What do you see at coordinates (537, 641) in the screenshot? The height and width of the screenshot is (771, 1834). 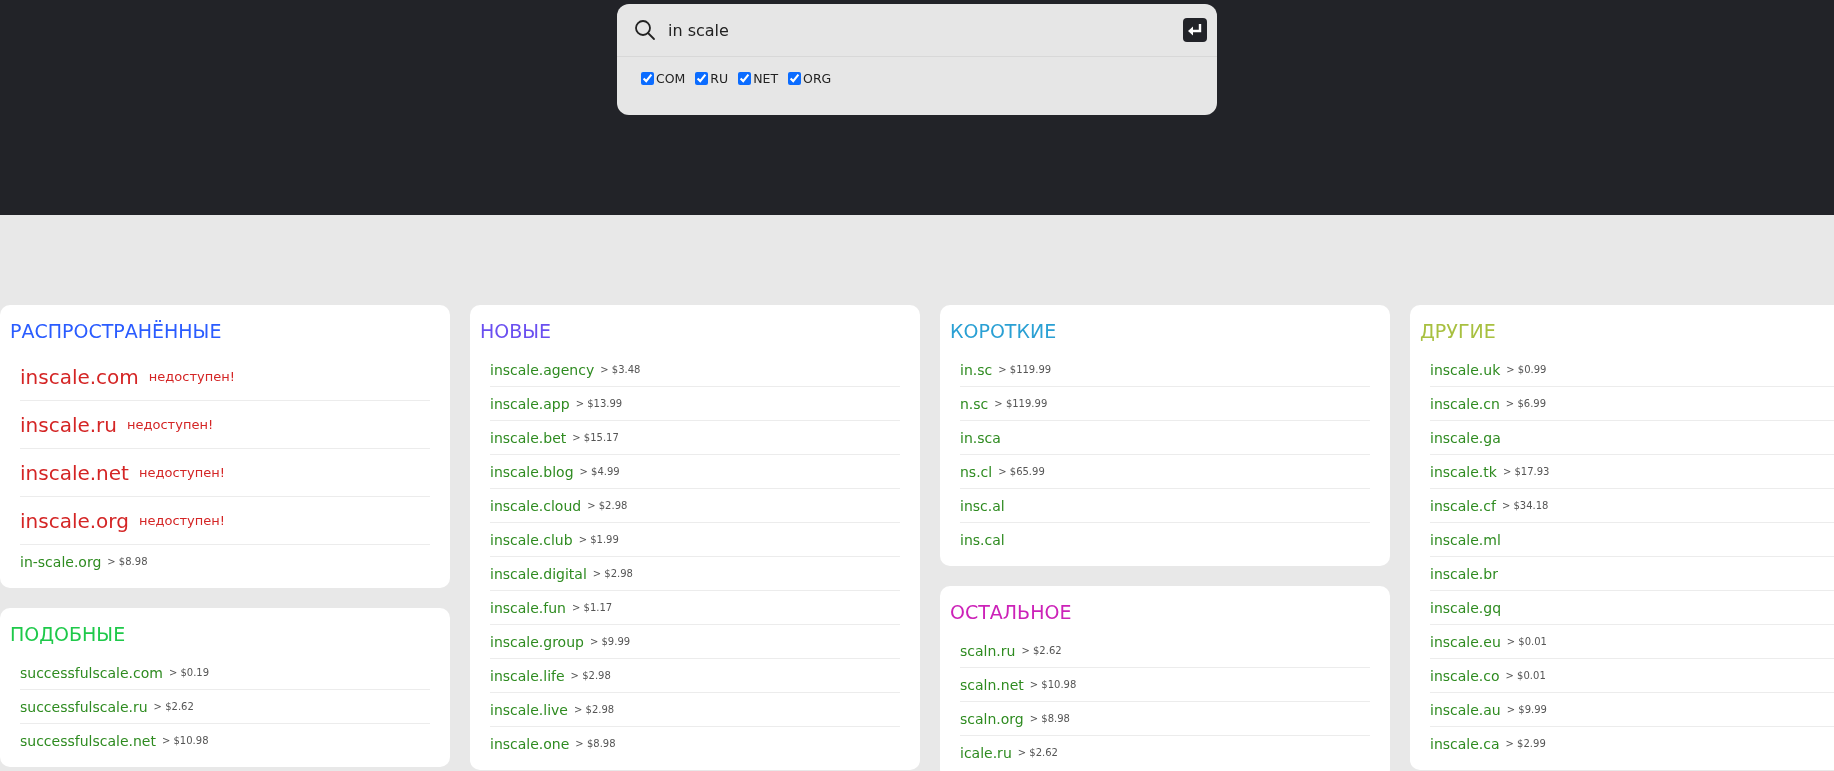 I see `domain-link: inscale.group` at bounding box center [537, 641].